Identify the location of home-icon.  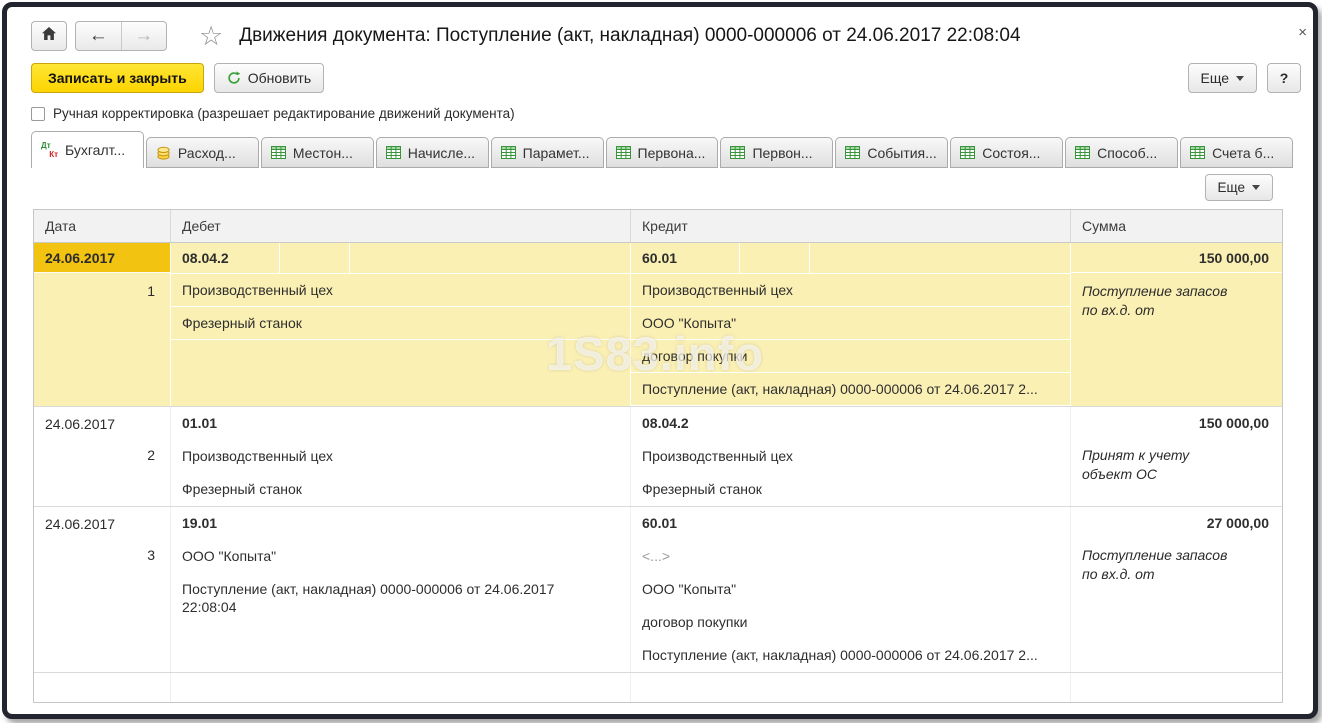
(49, 36).